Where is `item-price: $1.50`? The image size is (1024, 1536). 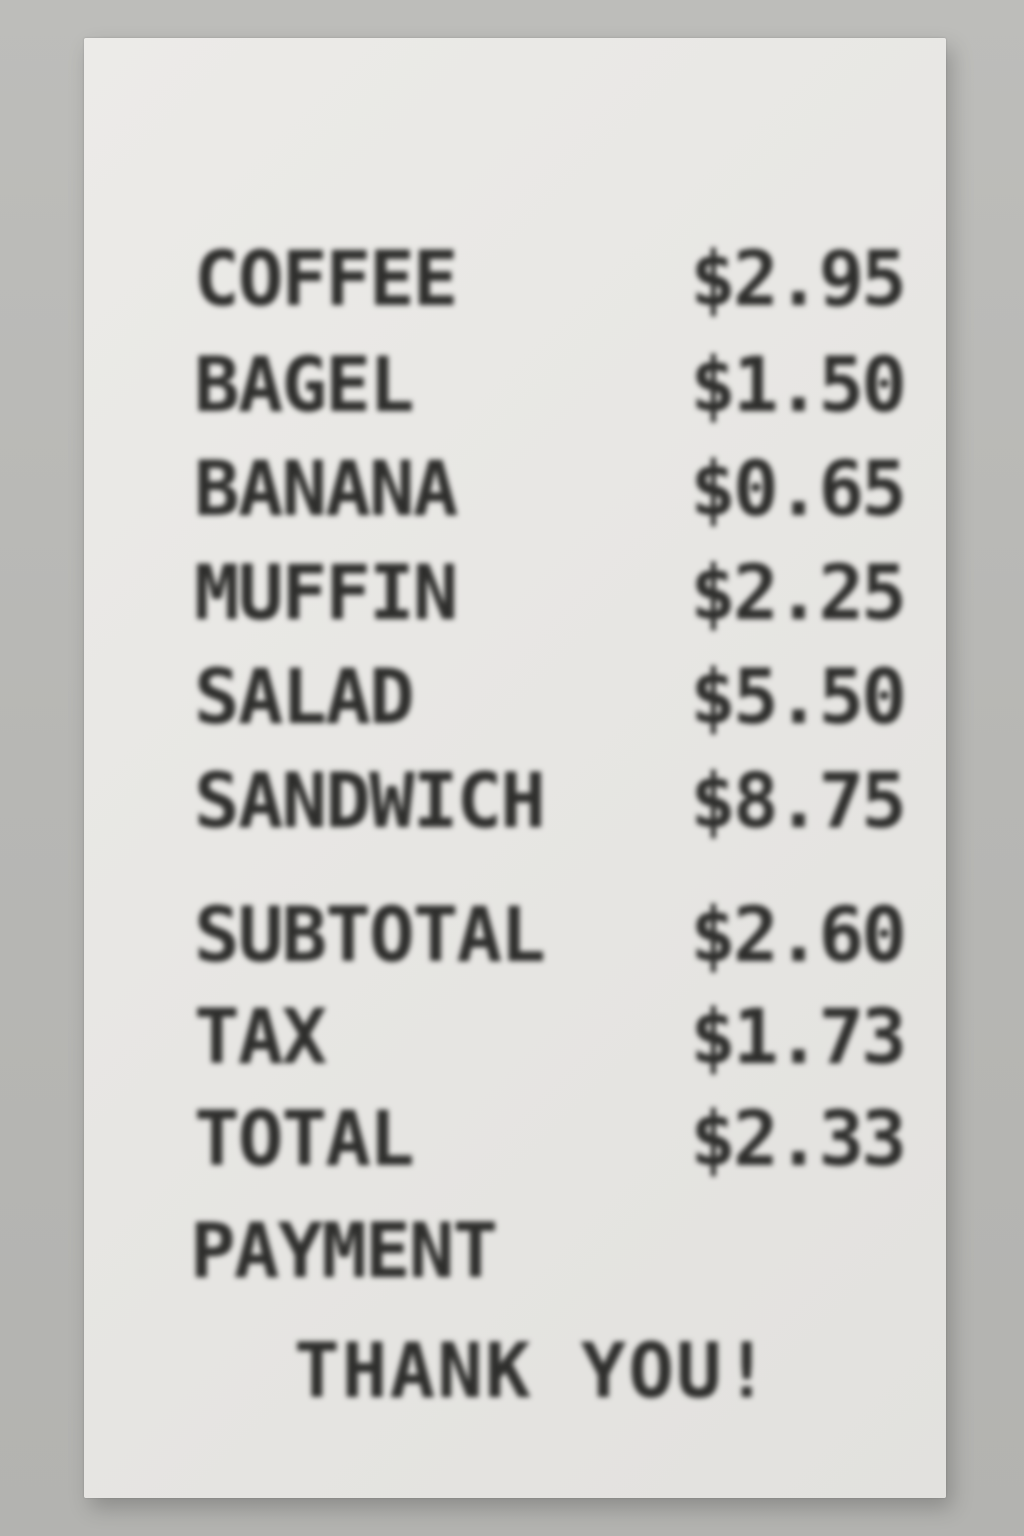
item-price: $1.50 is located at coordinates (798, 384).